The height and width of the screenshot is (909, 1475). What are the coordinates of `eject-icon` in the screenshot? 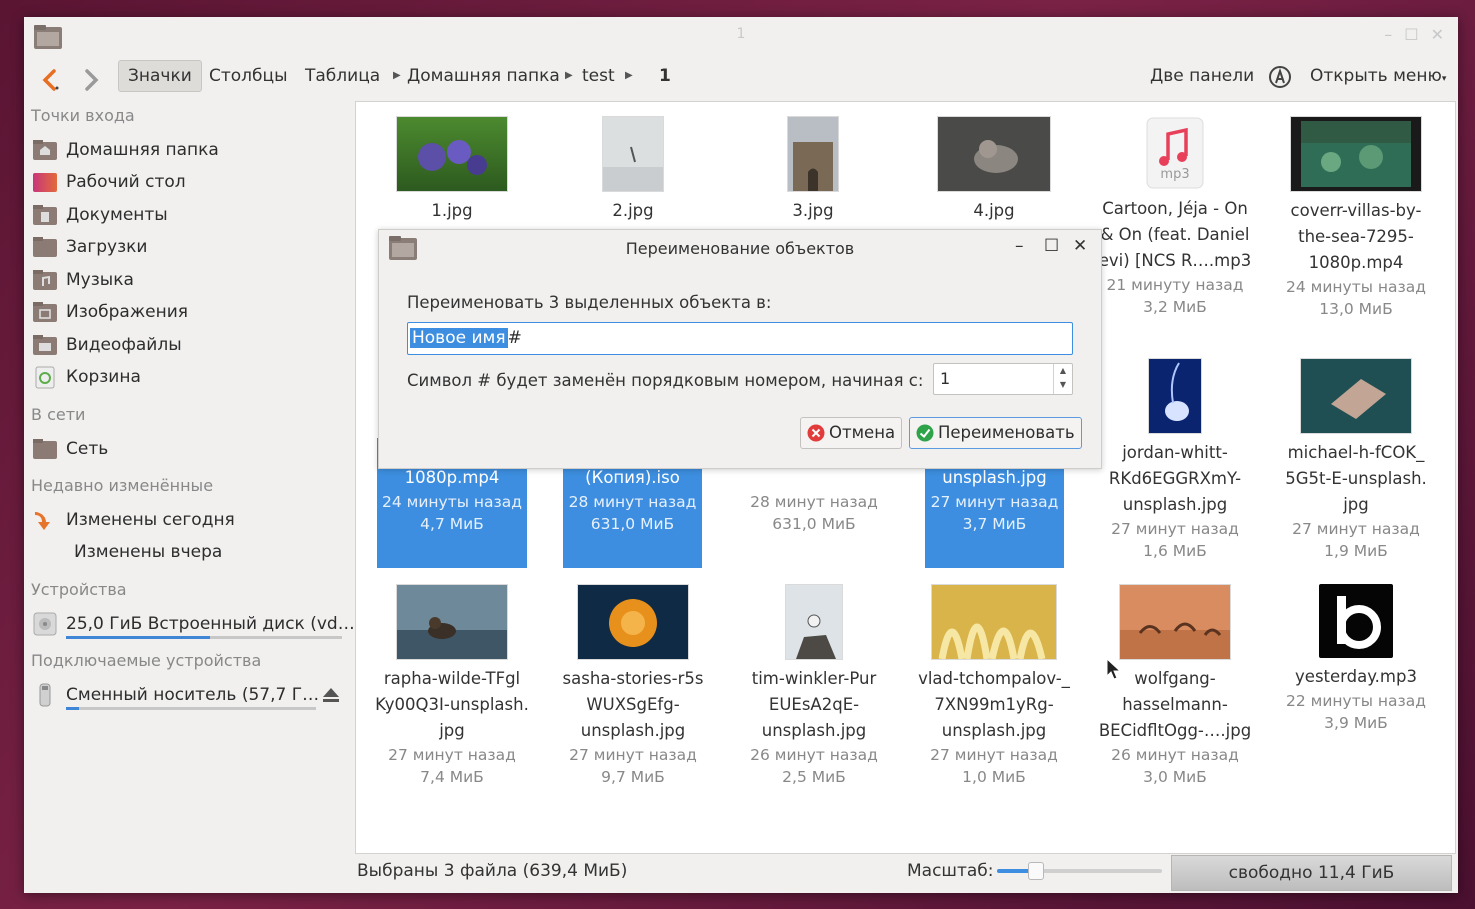 It's located at (331, 695).